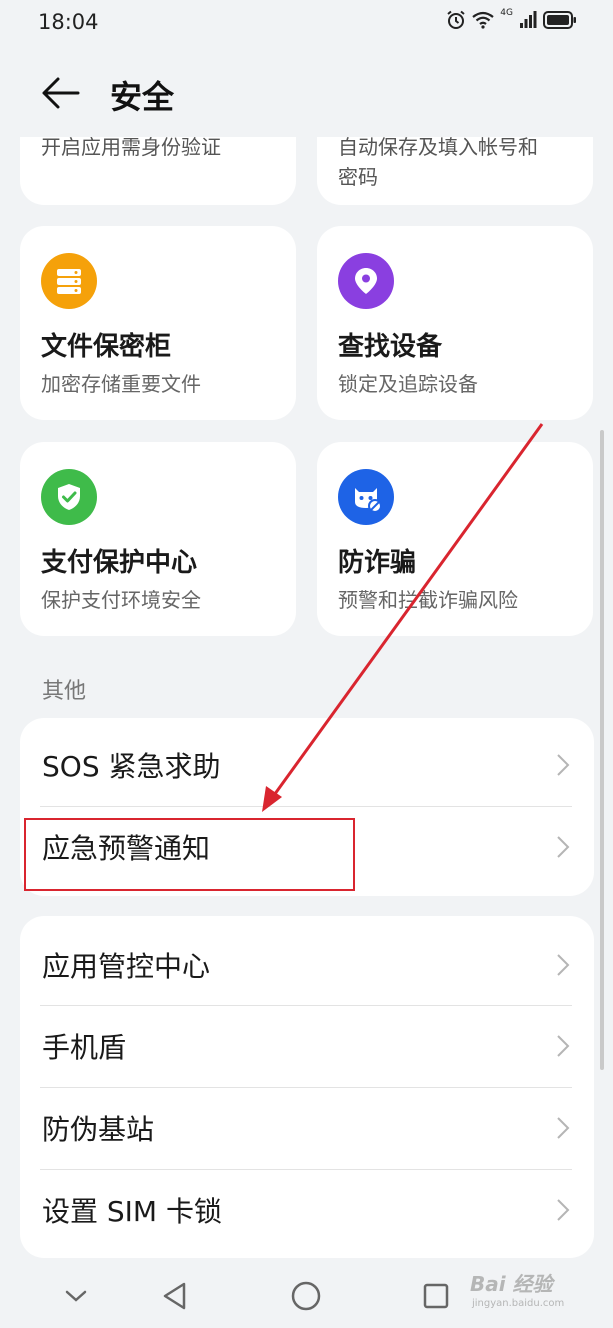 The image size is (613, 1328). Describe the element at coordinates (307, 1210) in the screenshot. I see `list-item-sim-lock: 设置 SIM 卡锁` at that location.